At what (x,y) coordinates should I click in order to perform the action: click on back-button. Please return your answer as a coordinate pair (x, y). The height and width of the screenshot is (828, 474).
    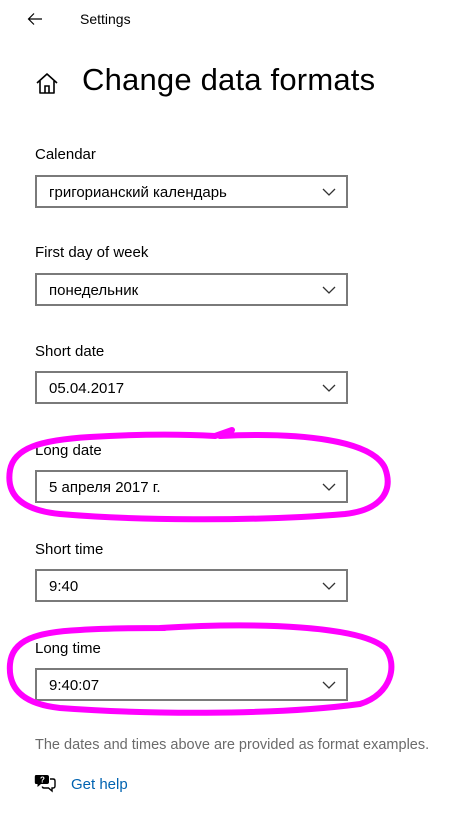
    Looking at the image, I should click on (35, 19).